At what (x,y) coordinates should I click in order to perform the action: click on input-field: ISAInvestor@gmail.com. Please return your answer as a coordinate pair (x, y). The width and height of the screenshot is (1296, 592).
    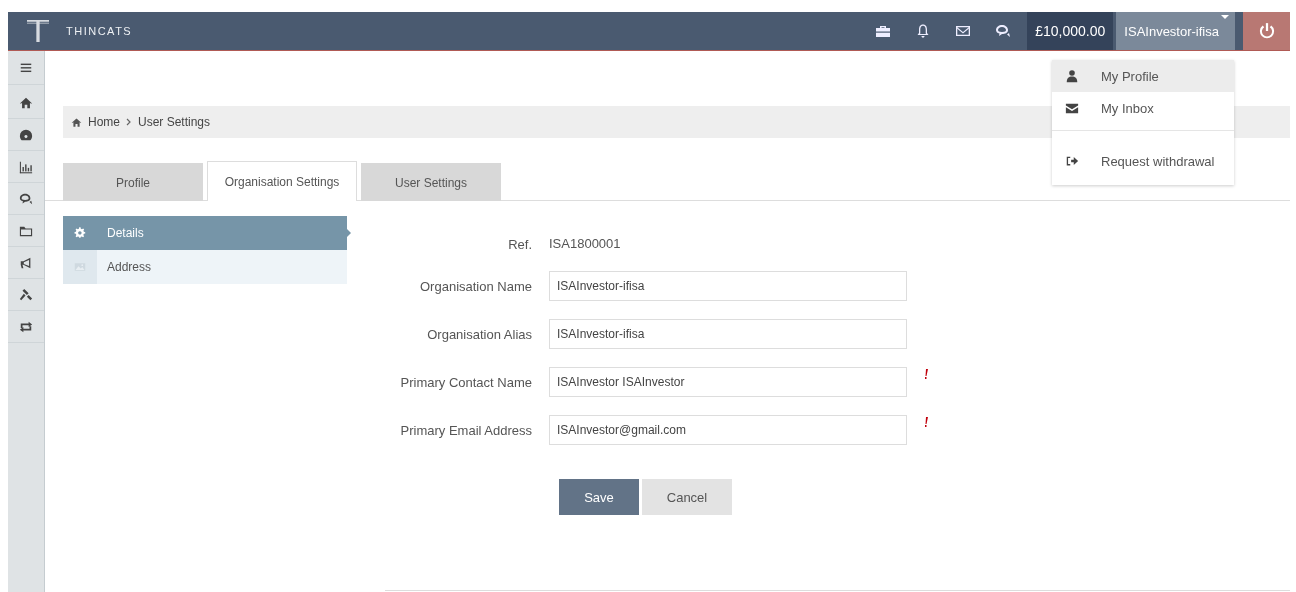
    Looking at the image, I should click on (728, 430).